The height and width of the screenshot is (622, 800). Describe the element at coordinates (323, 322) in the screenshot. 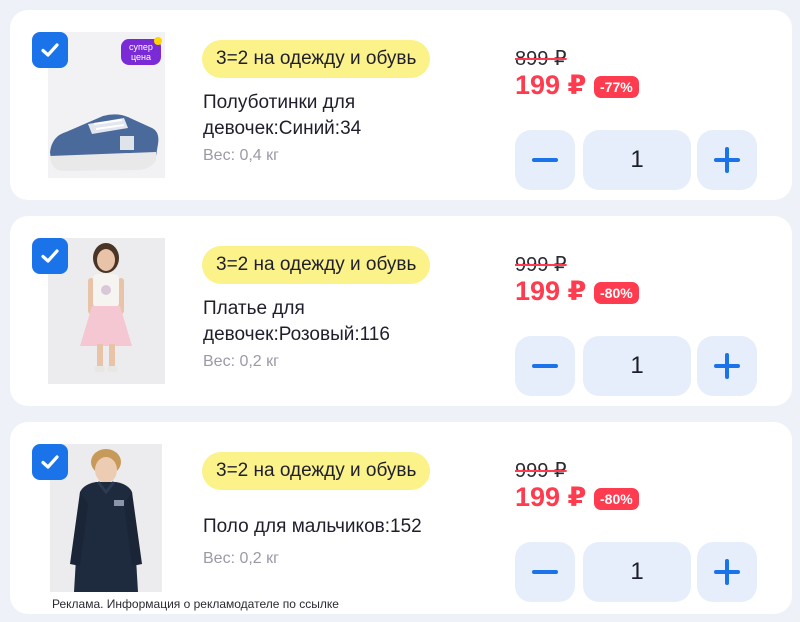

I see `product-title: Платье для девочек:Розовый:116` at that location.